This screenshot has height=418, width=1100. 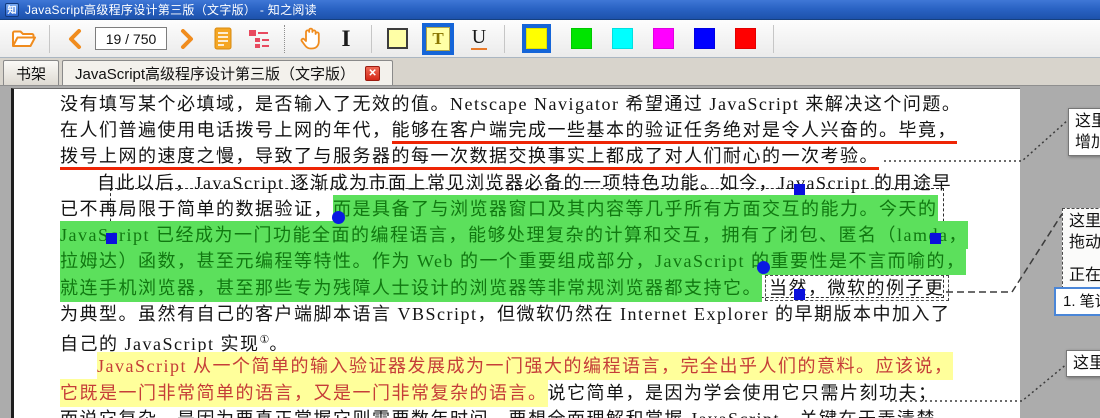 I want to click on selection-handle-right, so click(x=935, y=238).